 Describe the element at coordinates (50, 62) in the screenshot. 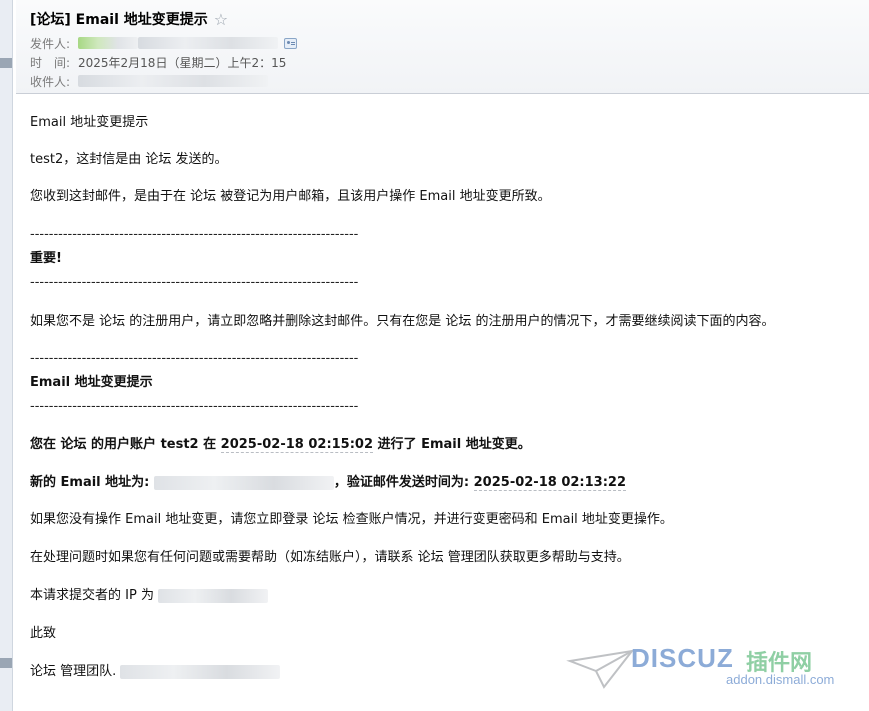

I see `time-label: 时 间:` at that location.